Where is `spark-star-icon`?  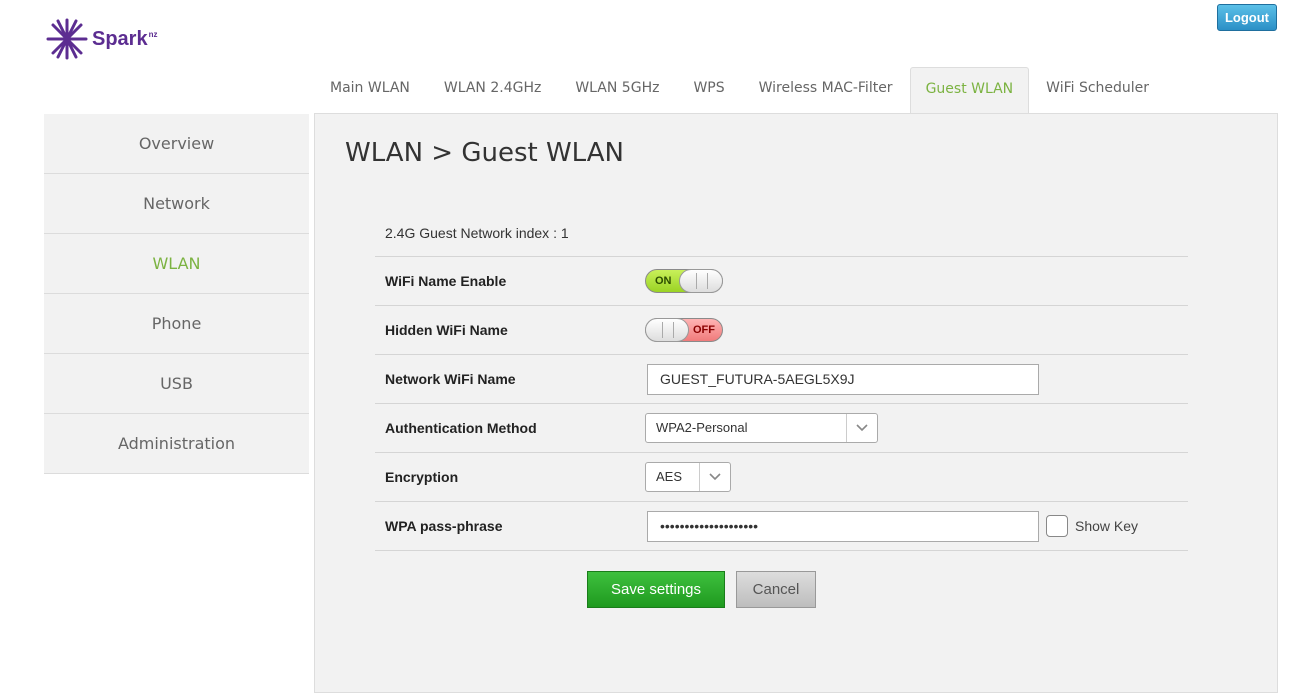
spark-star-icon is located at coordinates (67, 39).